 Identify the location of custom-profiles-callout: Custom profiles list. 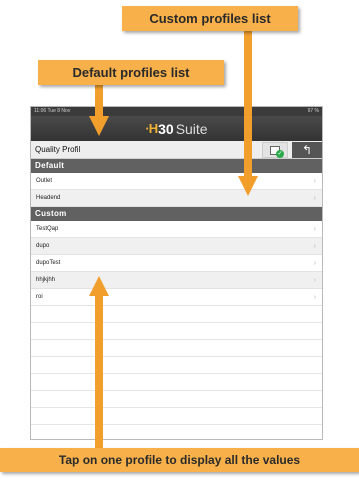
(210, 18).